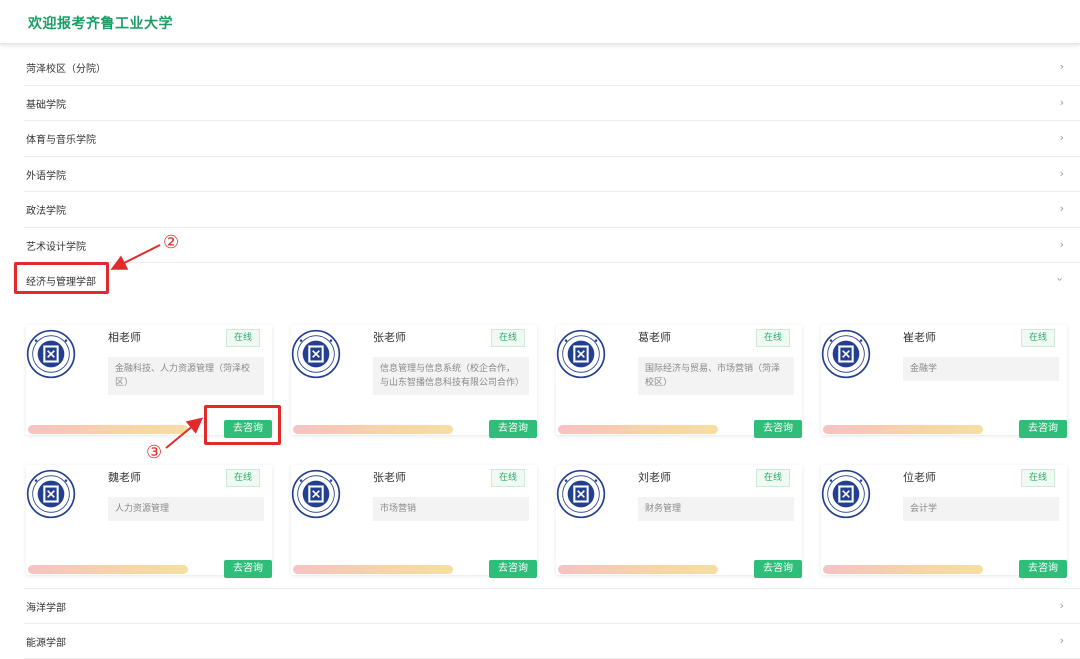 The image size is (1080, 659). What do you see at coordinates (100, 23) in the screenshot?
I see `page-title: 欢迎报考齐鲁工业大学` at bounding box center [100, 23].